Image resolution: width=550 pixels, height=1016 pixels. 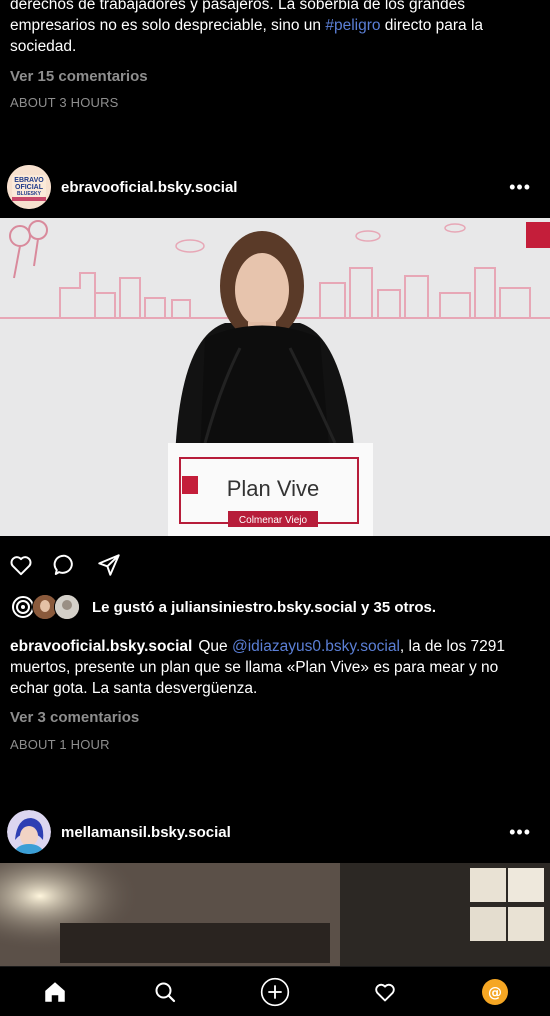 What do you see at coordinates (452, 646) in the screenshot?
I see `caption-line1-post: , la de los 7291` at bounding box center [452, 646].